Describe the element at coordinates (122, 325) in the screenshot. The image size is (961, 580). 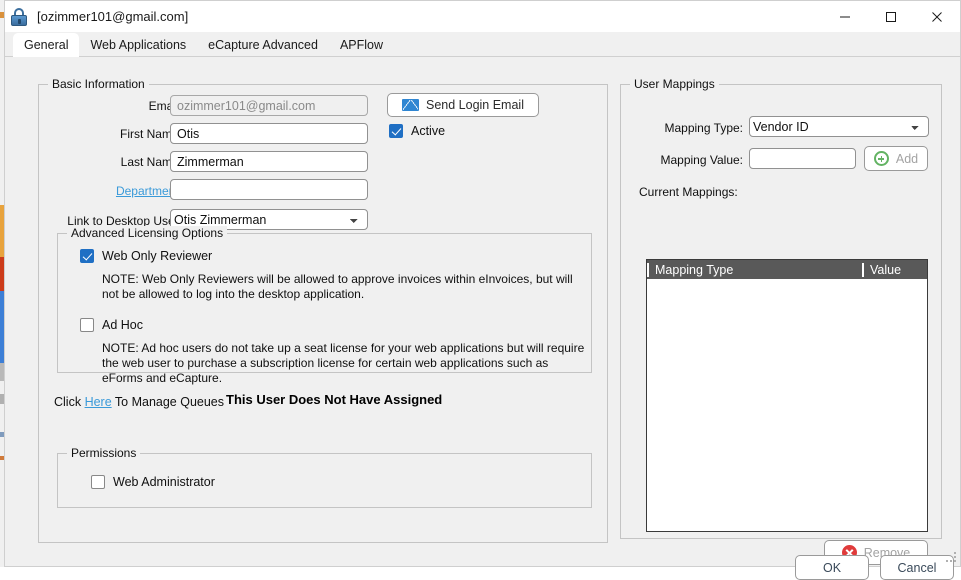
I see `ad-hoc-label: Ad Hoc` at that location.